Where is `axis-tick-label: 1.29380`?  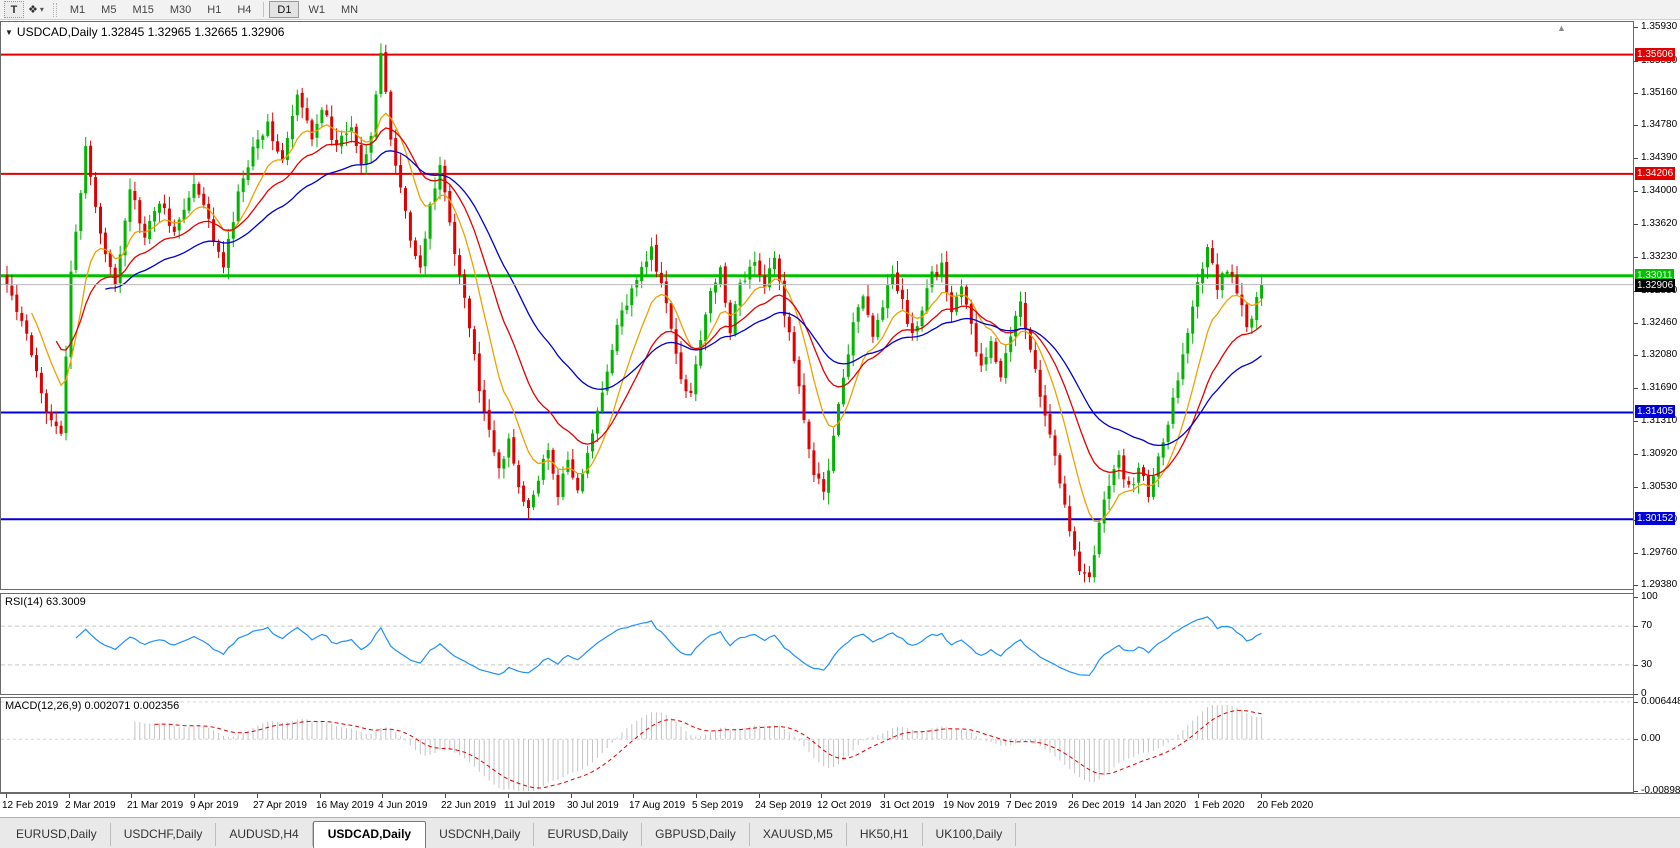
axis-tick-label: 1.29380 is located at coordinates (1659, 584).